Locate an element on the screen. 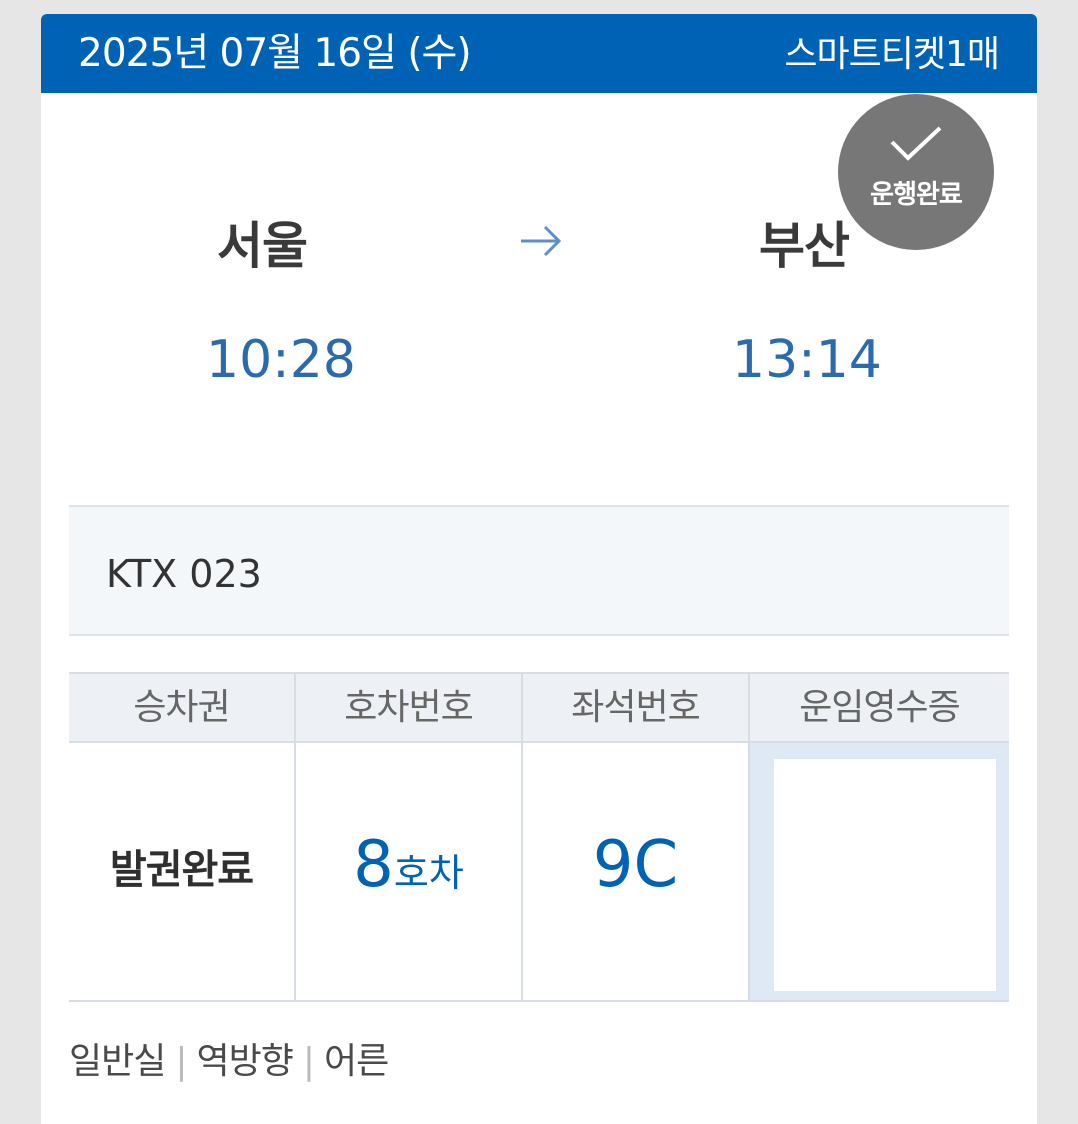  fare-receipt-button is located at coordinates (879, 871).